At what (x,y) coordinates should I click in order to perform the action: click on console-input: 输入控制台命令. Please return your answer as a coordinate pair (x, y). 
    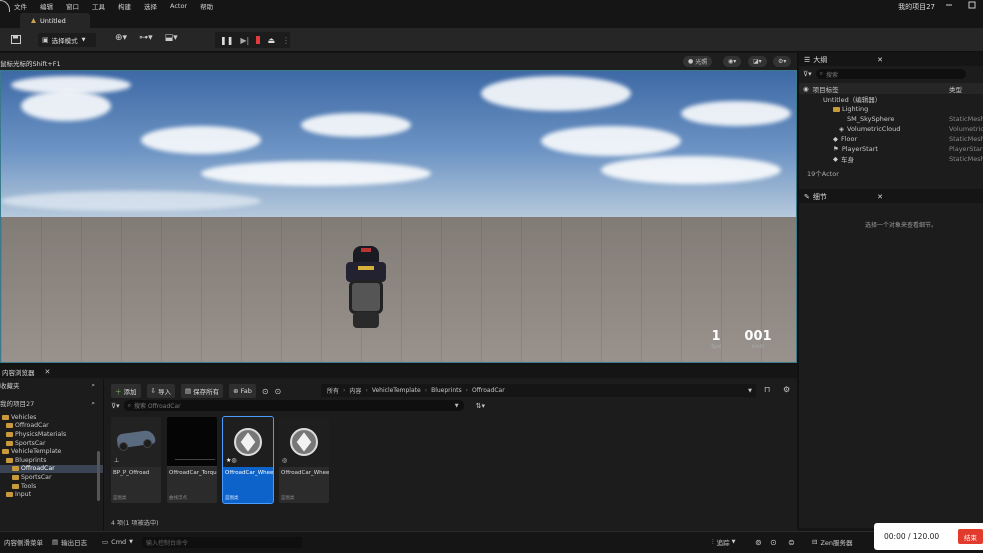
    Looking at the image, I should click on (222, 542).